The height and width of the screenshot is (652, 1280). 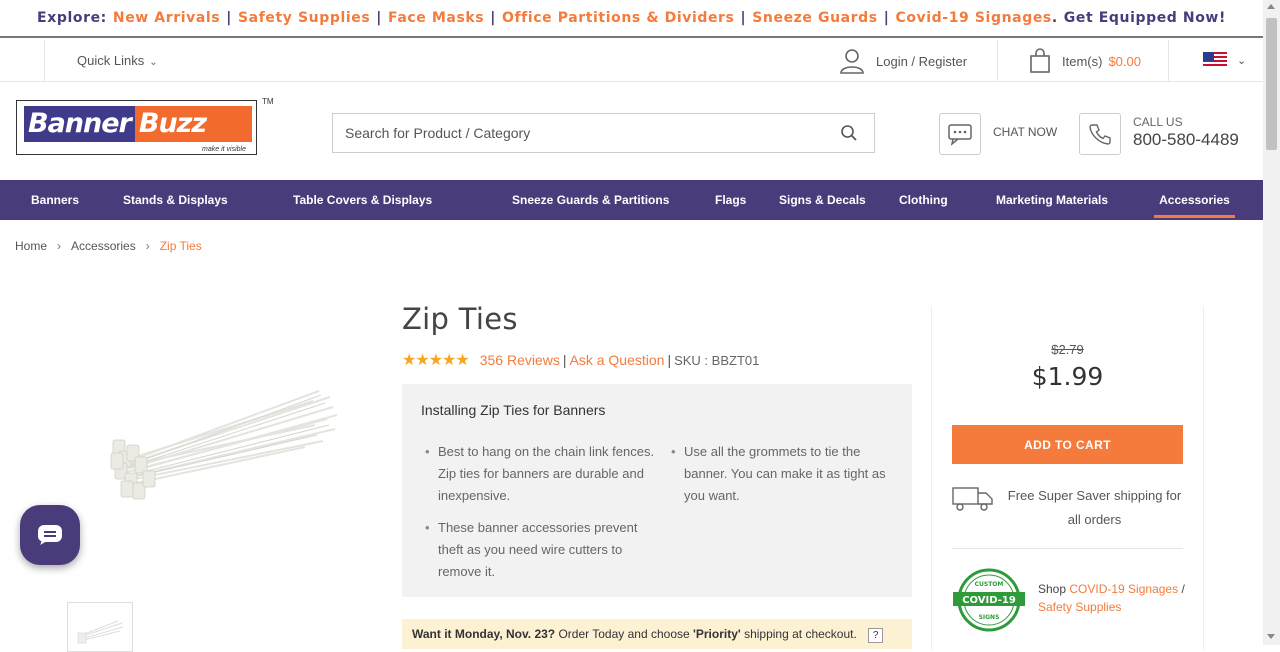 I want to click on covid-19-signs-badge: COVID-19 CUSTOM SIGNS, so click(x=989, y=600).